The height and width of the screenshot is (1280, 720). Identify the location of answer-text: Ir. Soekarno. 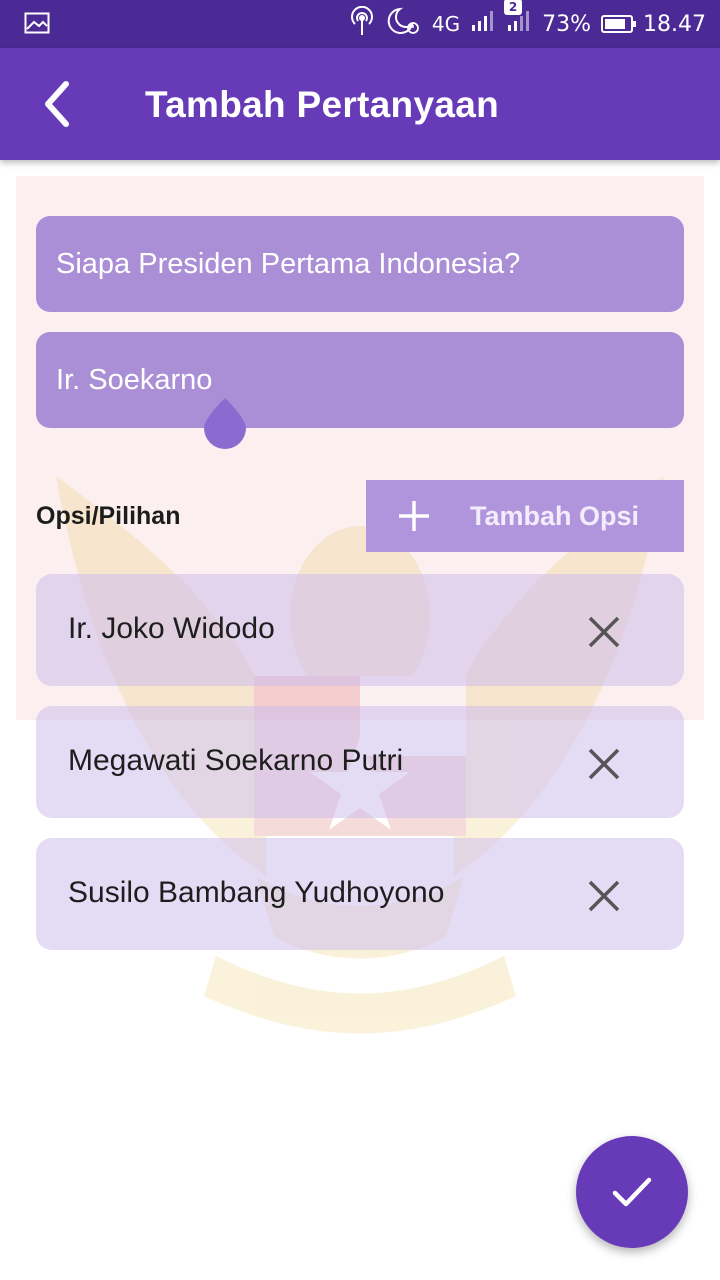
(134, 379).